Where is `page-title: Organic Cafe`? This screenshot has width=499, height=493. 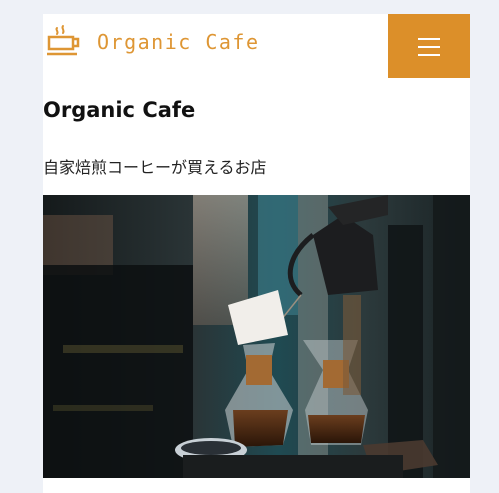
page-title: Organic Cafe is located at coordinates (119, 110).